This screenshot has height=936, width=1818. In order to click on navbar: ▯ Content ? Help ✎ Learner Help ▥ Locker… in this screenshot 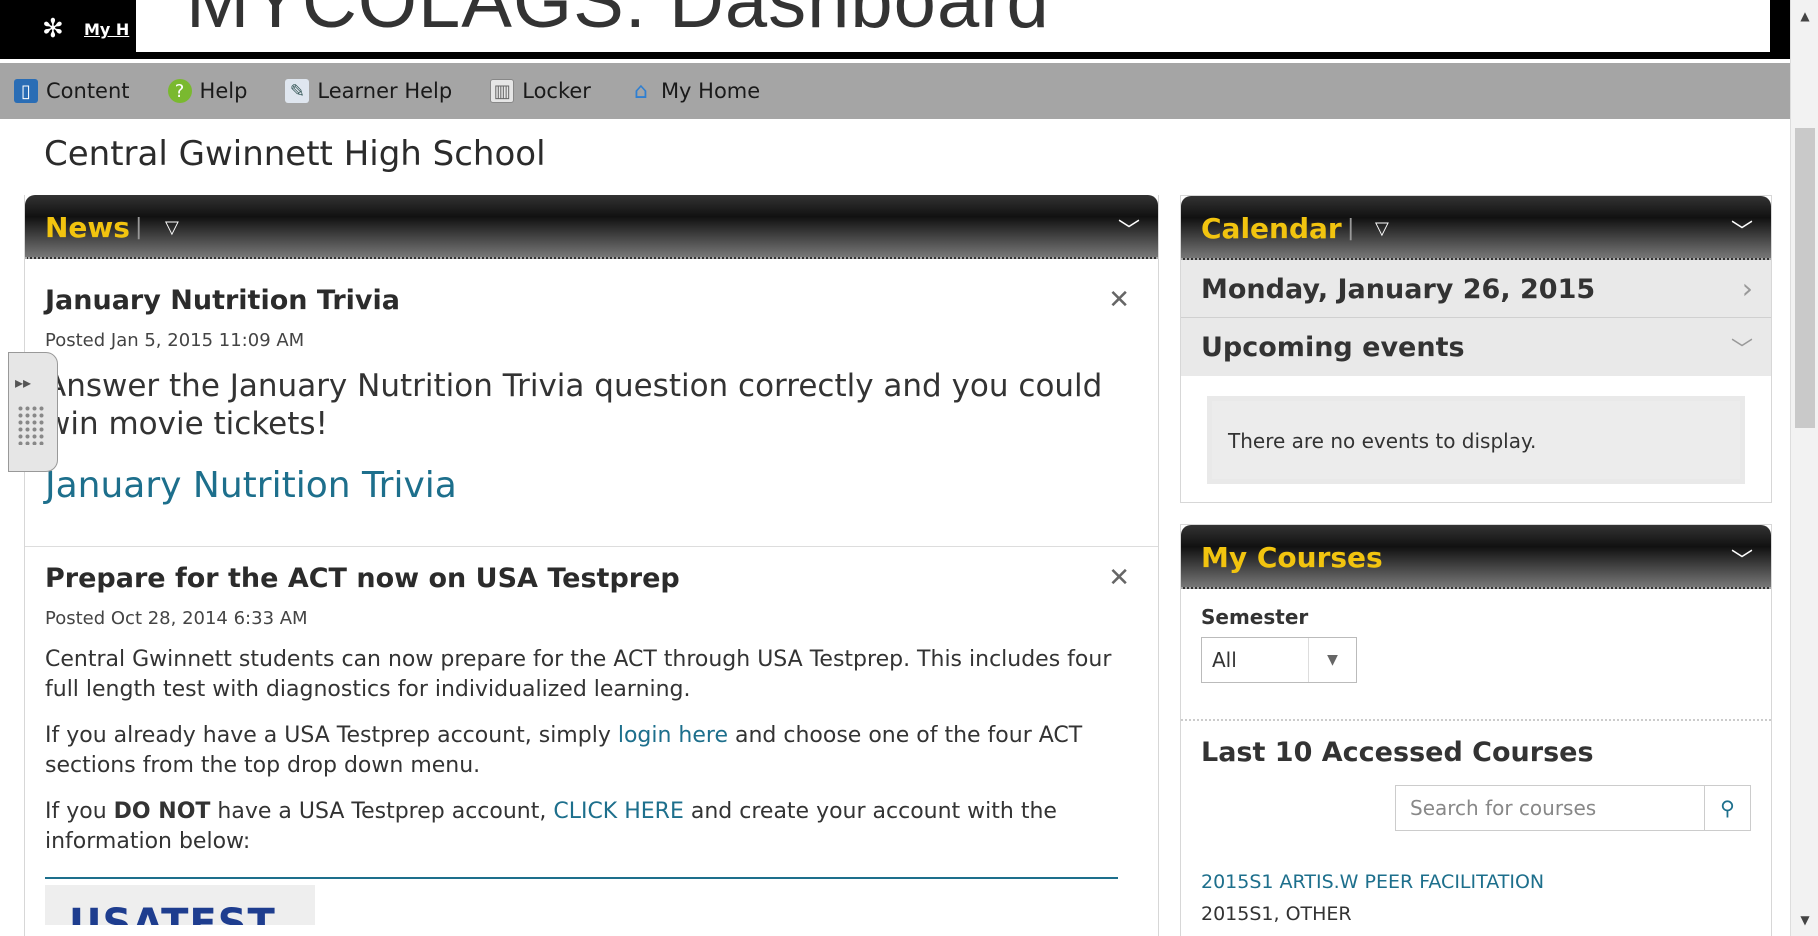, I will do `click(895, 91)`.